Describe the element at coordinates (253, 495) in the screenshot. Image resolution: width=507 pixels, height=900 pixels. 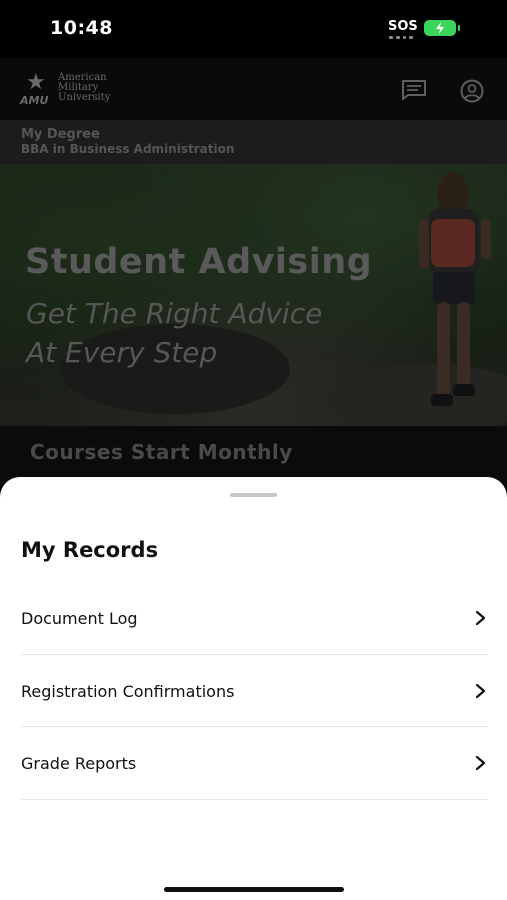
I see `sheet-grabber` at that location.